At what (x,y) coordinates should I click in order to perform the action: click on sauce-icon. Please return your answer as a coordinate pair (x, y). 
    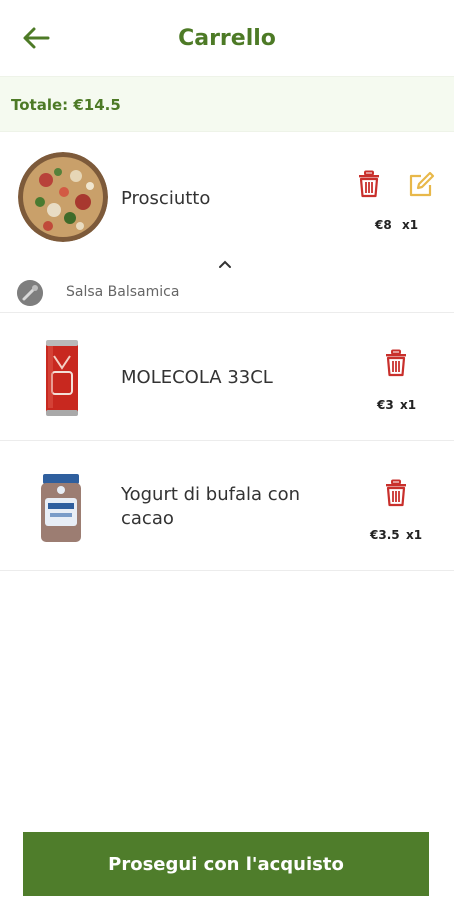
    Looking at the image, I should click on (30, 293).